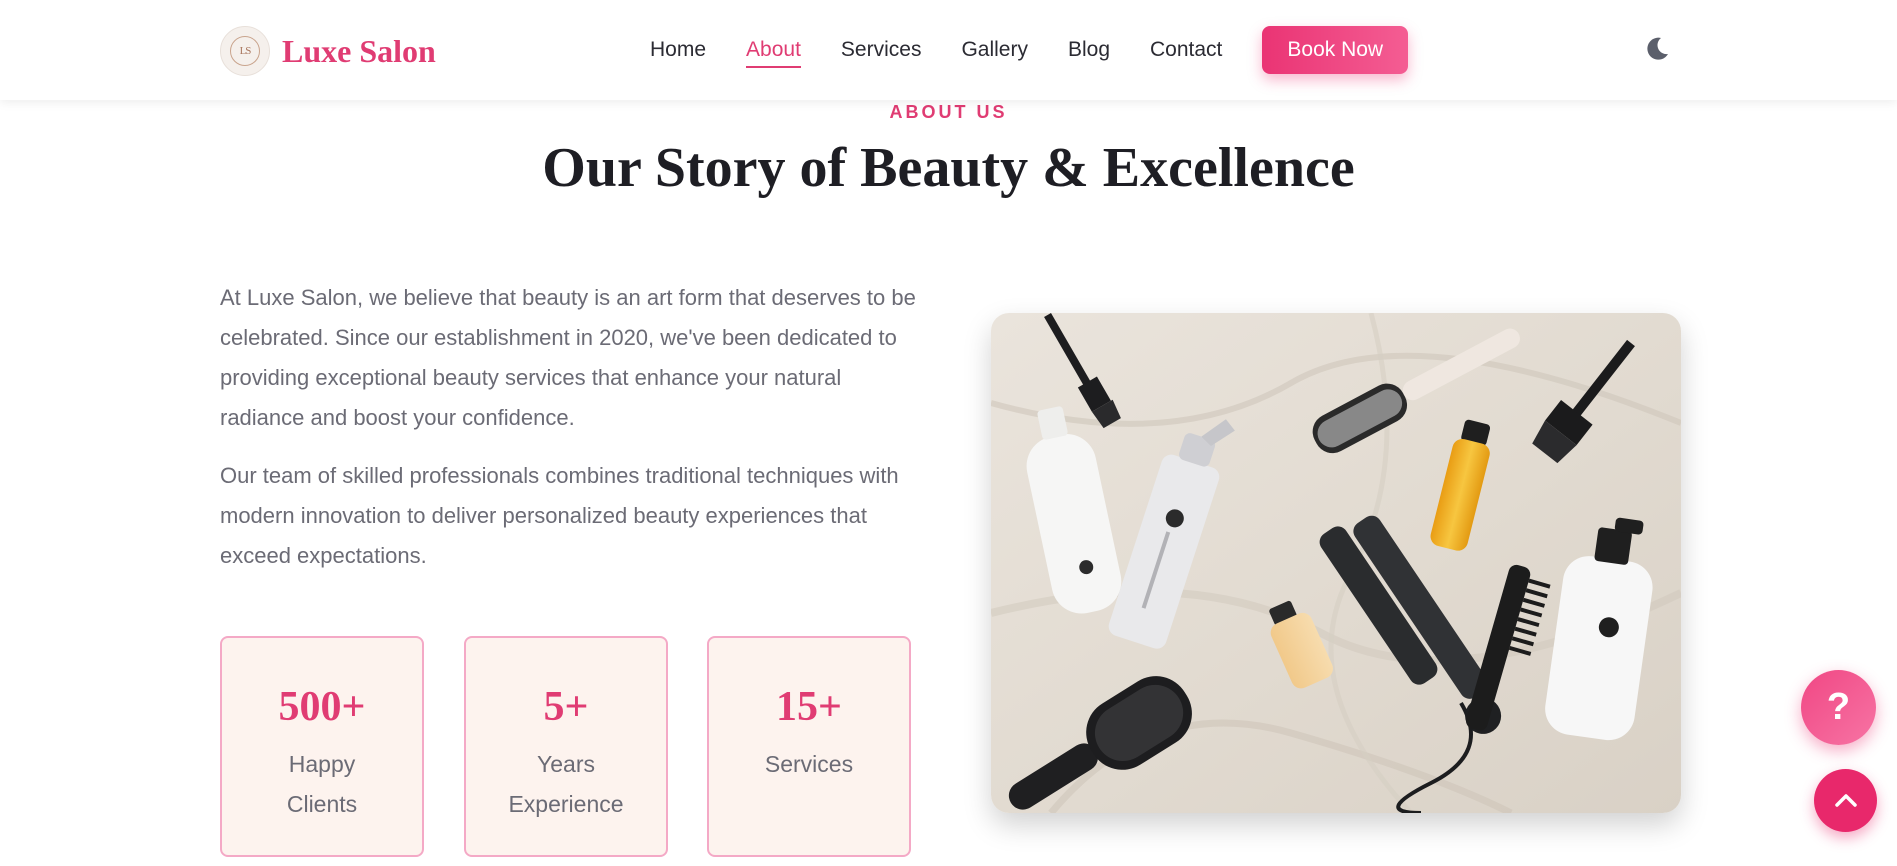 This screenshot has width=1897, height=866. What do you see at coordinates (678, 50) in the screenshot?
I see `nav-item-home: Home` at bounding box center [678, 50].